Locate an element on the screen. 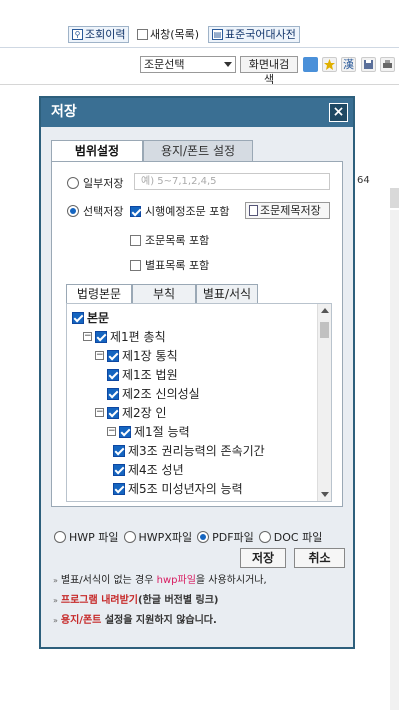 The width and height of the screenshot is (399, 713). partial-save-label: 일부저장 is located at coordinates (103, 183).